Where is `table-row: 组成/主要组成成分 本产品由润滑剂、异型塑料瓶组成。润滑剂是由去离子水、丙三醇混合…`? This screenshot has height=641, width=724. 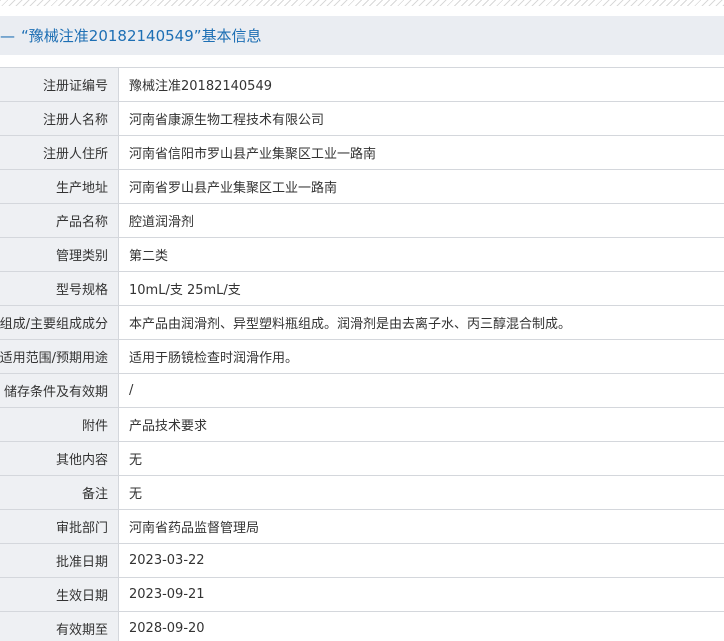 table-row: 组成/主要组成成分 本产品由润滑剂、异型塑料瓶组成。润滑剂是由去离子水、丙三醇混合… is located at coordinates (362, 323).